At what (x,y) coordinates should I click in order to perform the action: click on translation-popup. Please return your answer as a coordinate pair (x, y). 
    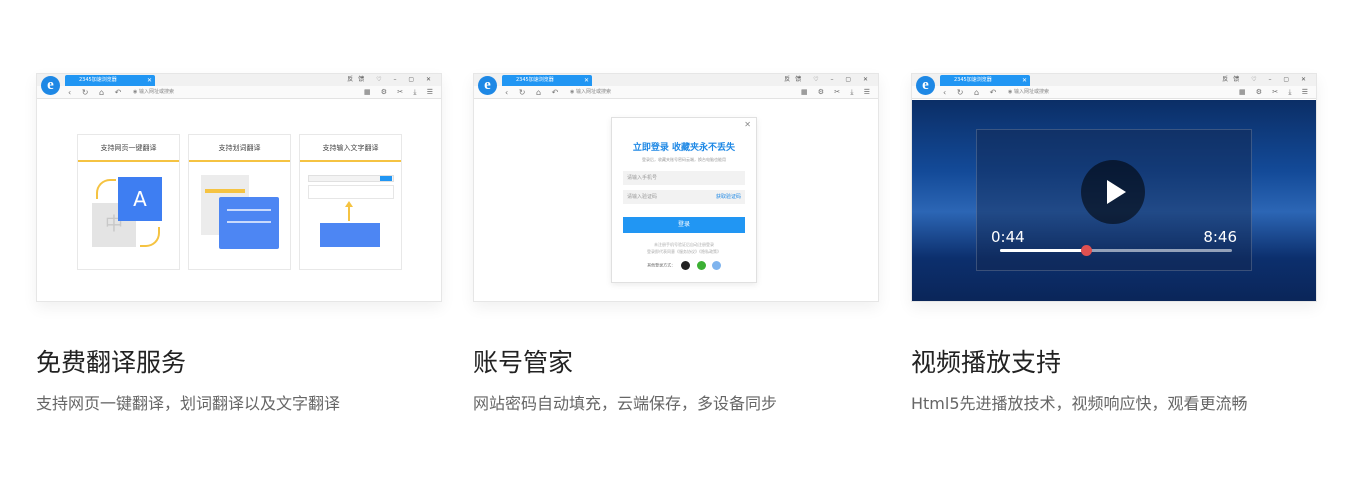
    Looking at the image, I should click on (249, 223).